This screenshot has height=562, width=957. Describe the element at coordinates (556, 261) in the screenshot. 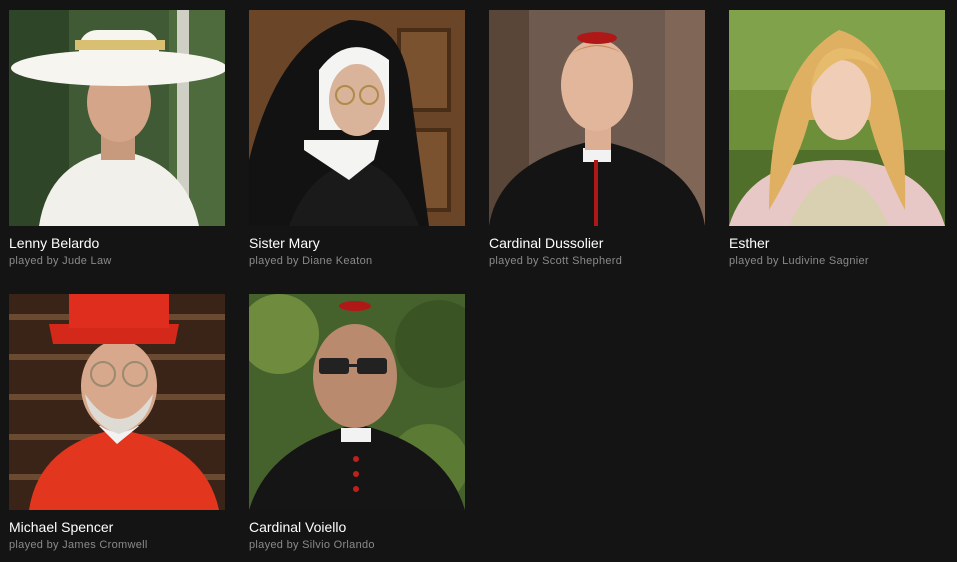

I see `actor-name: played by Scott Shepherd` at that location.